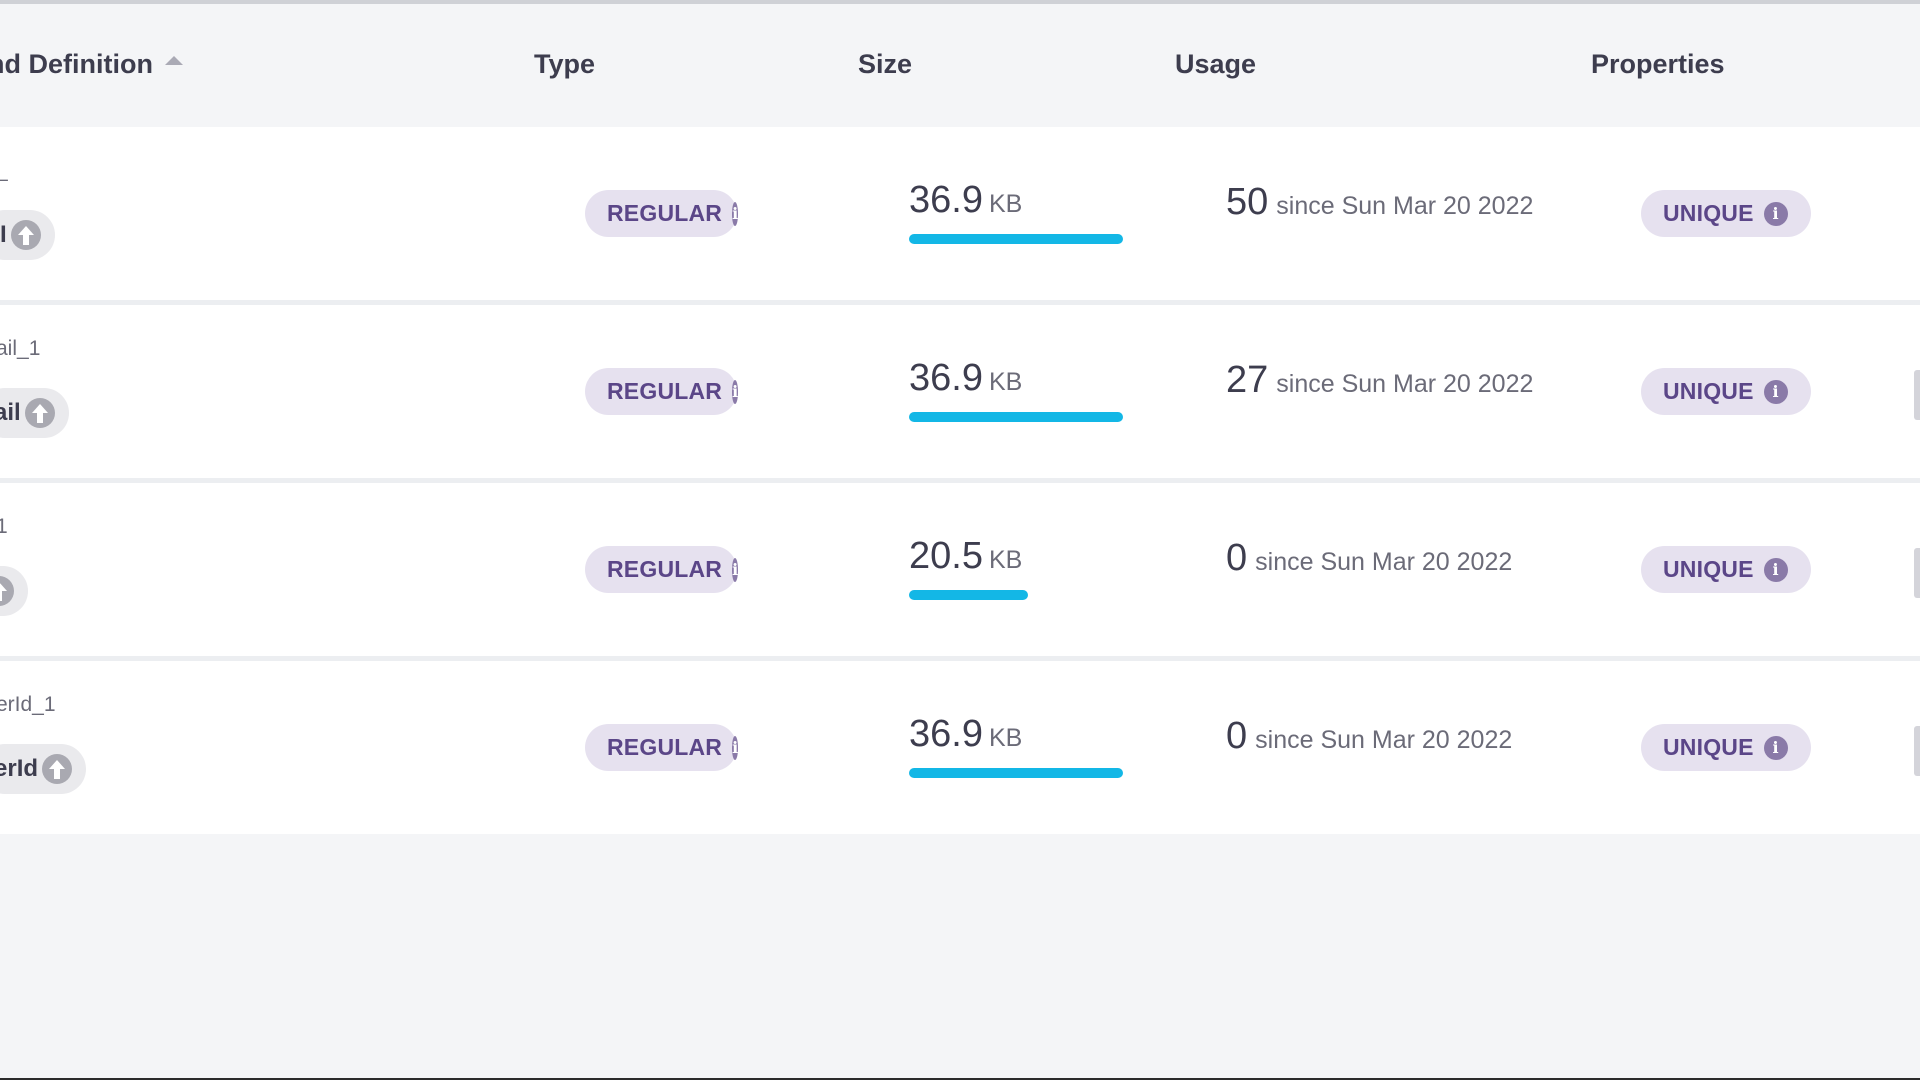  I want to click on field-name: I, so click(3, 234).